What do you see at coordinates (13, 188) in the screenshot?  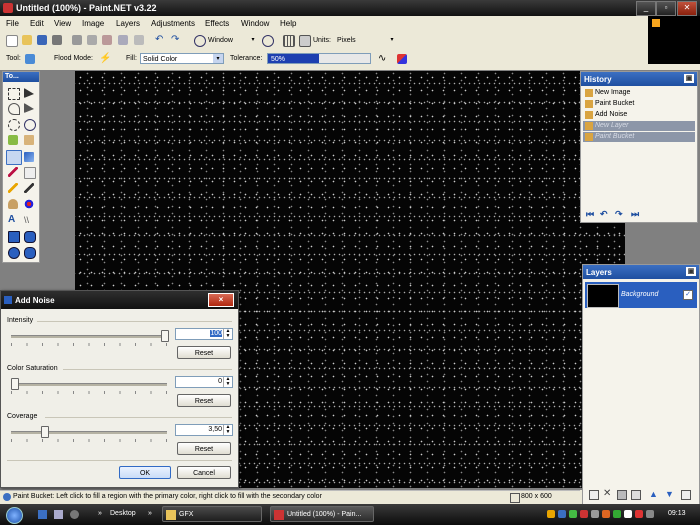 I see `pencil-icon` at bounding box center [13, 188].